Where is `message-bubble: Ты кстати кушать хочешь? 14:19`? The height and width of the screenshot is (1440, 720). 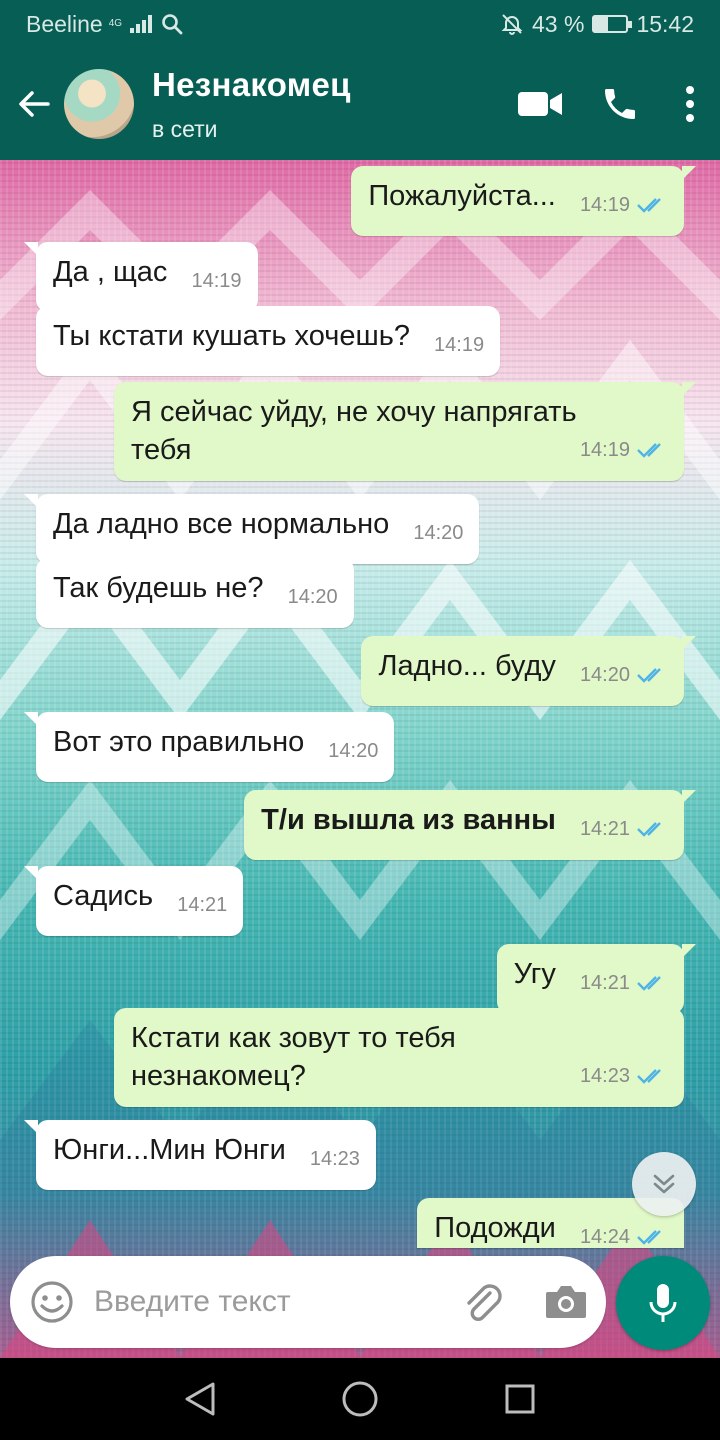
message-bubble: Ты кстати кушать хочешь? 14:19 is located at coordinates (268, 341).